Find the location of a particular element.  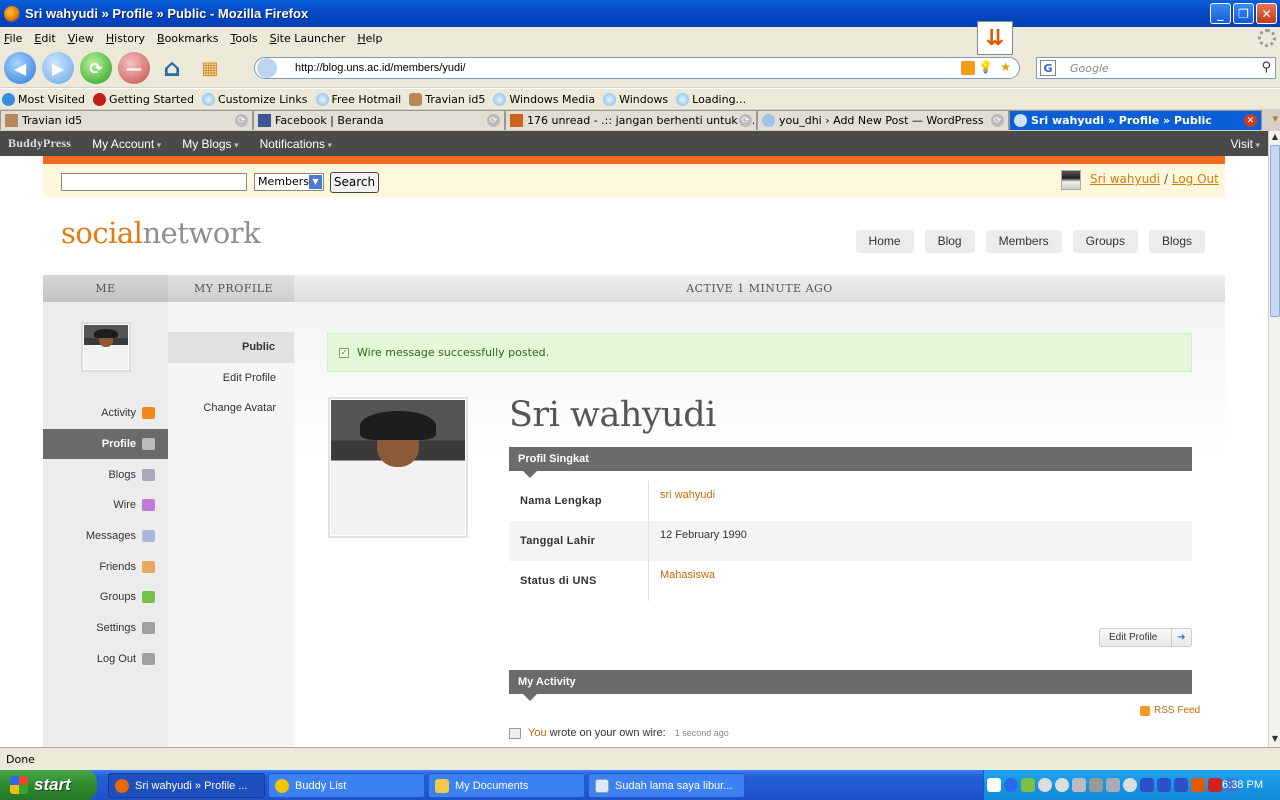

start-button: start is located at coordinates (48, 785).